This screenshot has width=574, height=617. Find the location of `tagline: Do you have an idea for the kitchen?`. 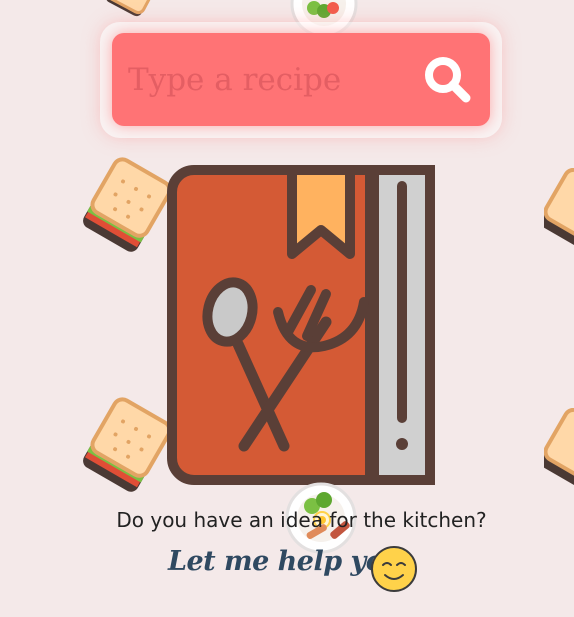

tagline: Do you have an idea for the kitchen? is located at coordinates (301, 520).